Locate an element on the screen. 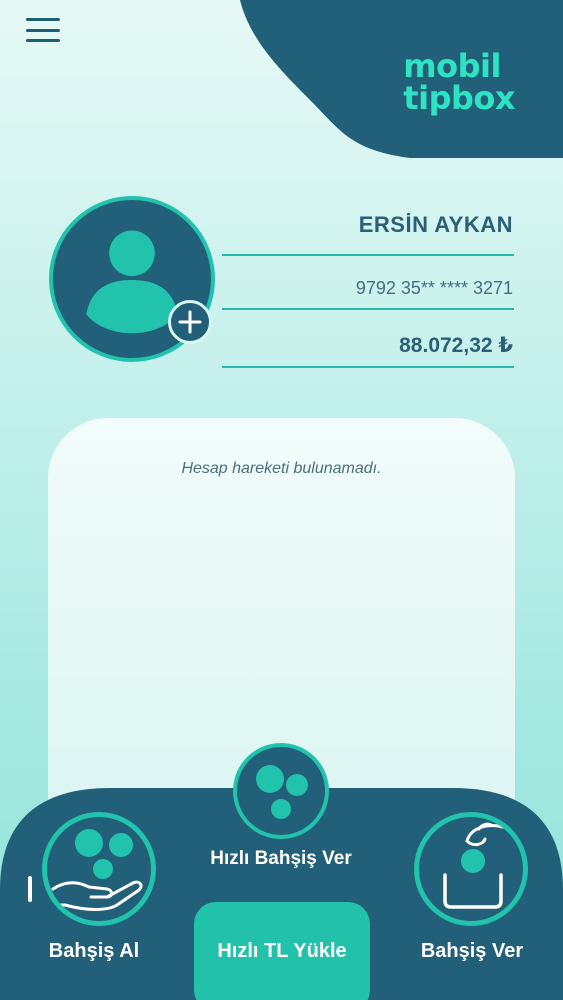 The image size is (563, 1000). plus-icon is located at coordinates (190, 322).